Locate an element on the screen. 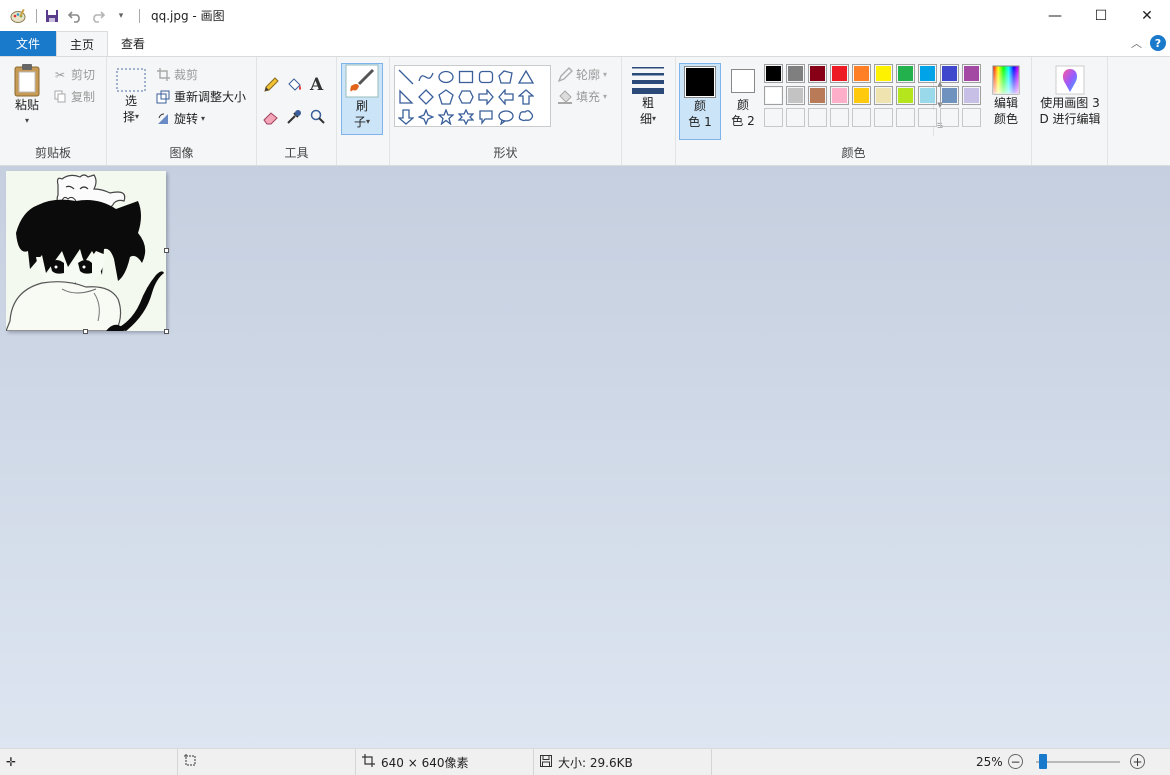 The width and height of the screenshot is (1170, 775). zoom-slider-track is located at coordinates (1078, 762).